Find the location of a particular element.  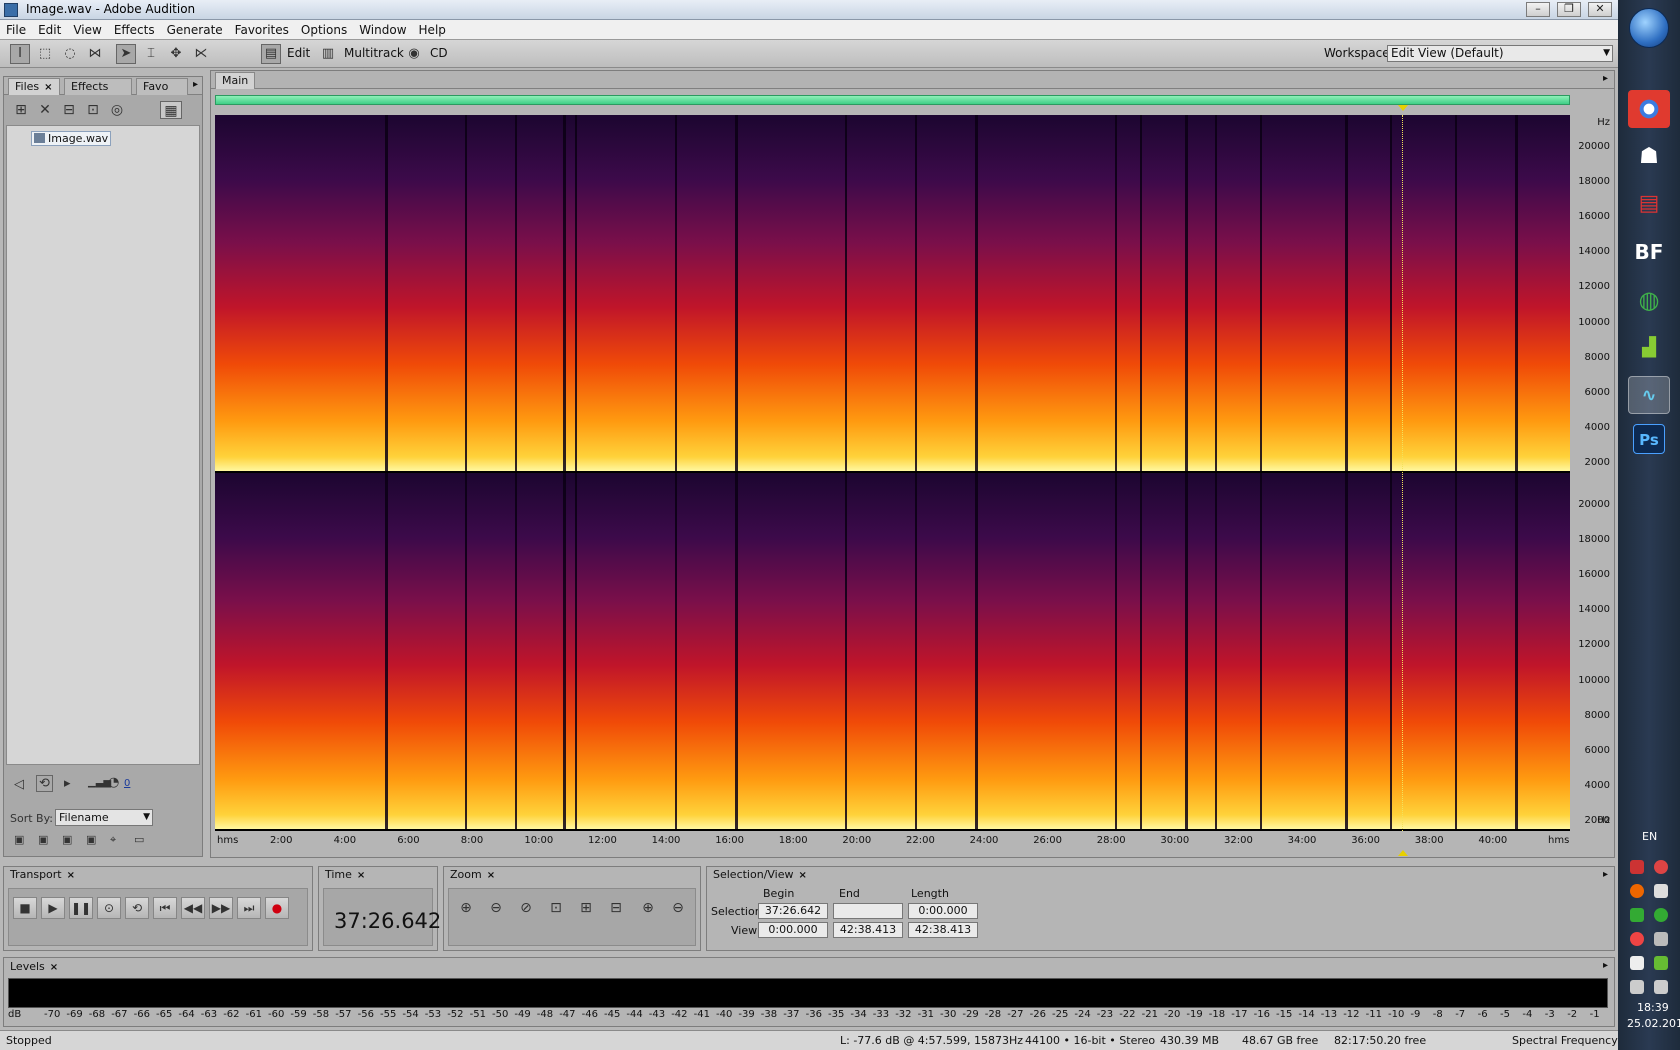

tab-main: Main is located at coordinates (235, 80).